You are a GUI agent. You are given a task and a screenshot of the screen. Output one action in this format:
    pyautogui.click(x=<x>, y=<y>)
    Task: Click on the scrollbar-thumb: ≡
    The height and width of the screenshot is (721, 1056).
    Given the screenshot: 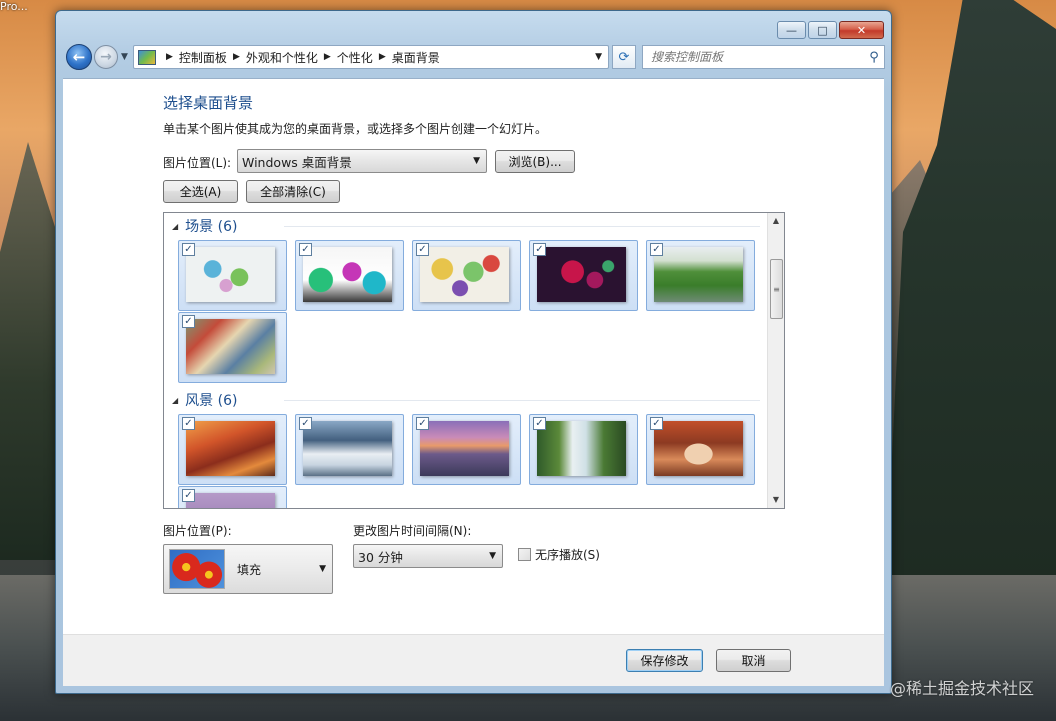 What is the action you would take?
    pyautogui.click(x=776, y=289)
    